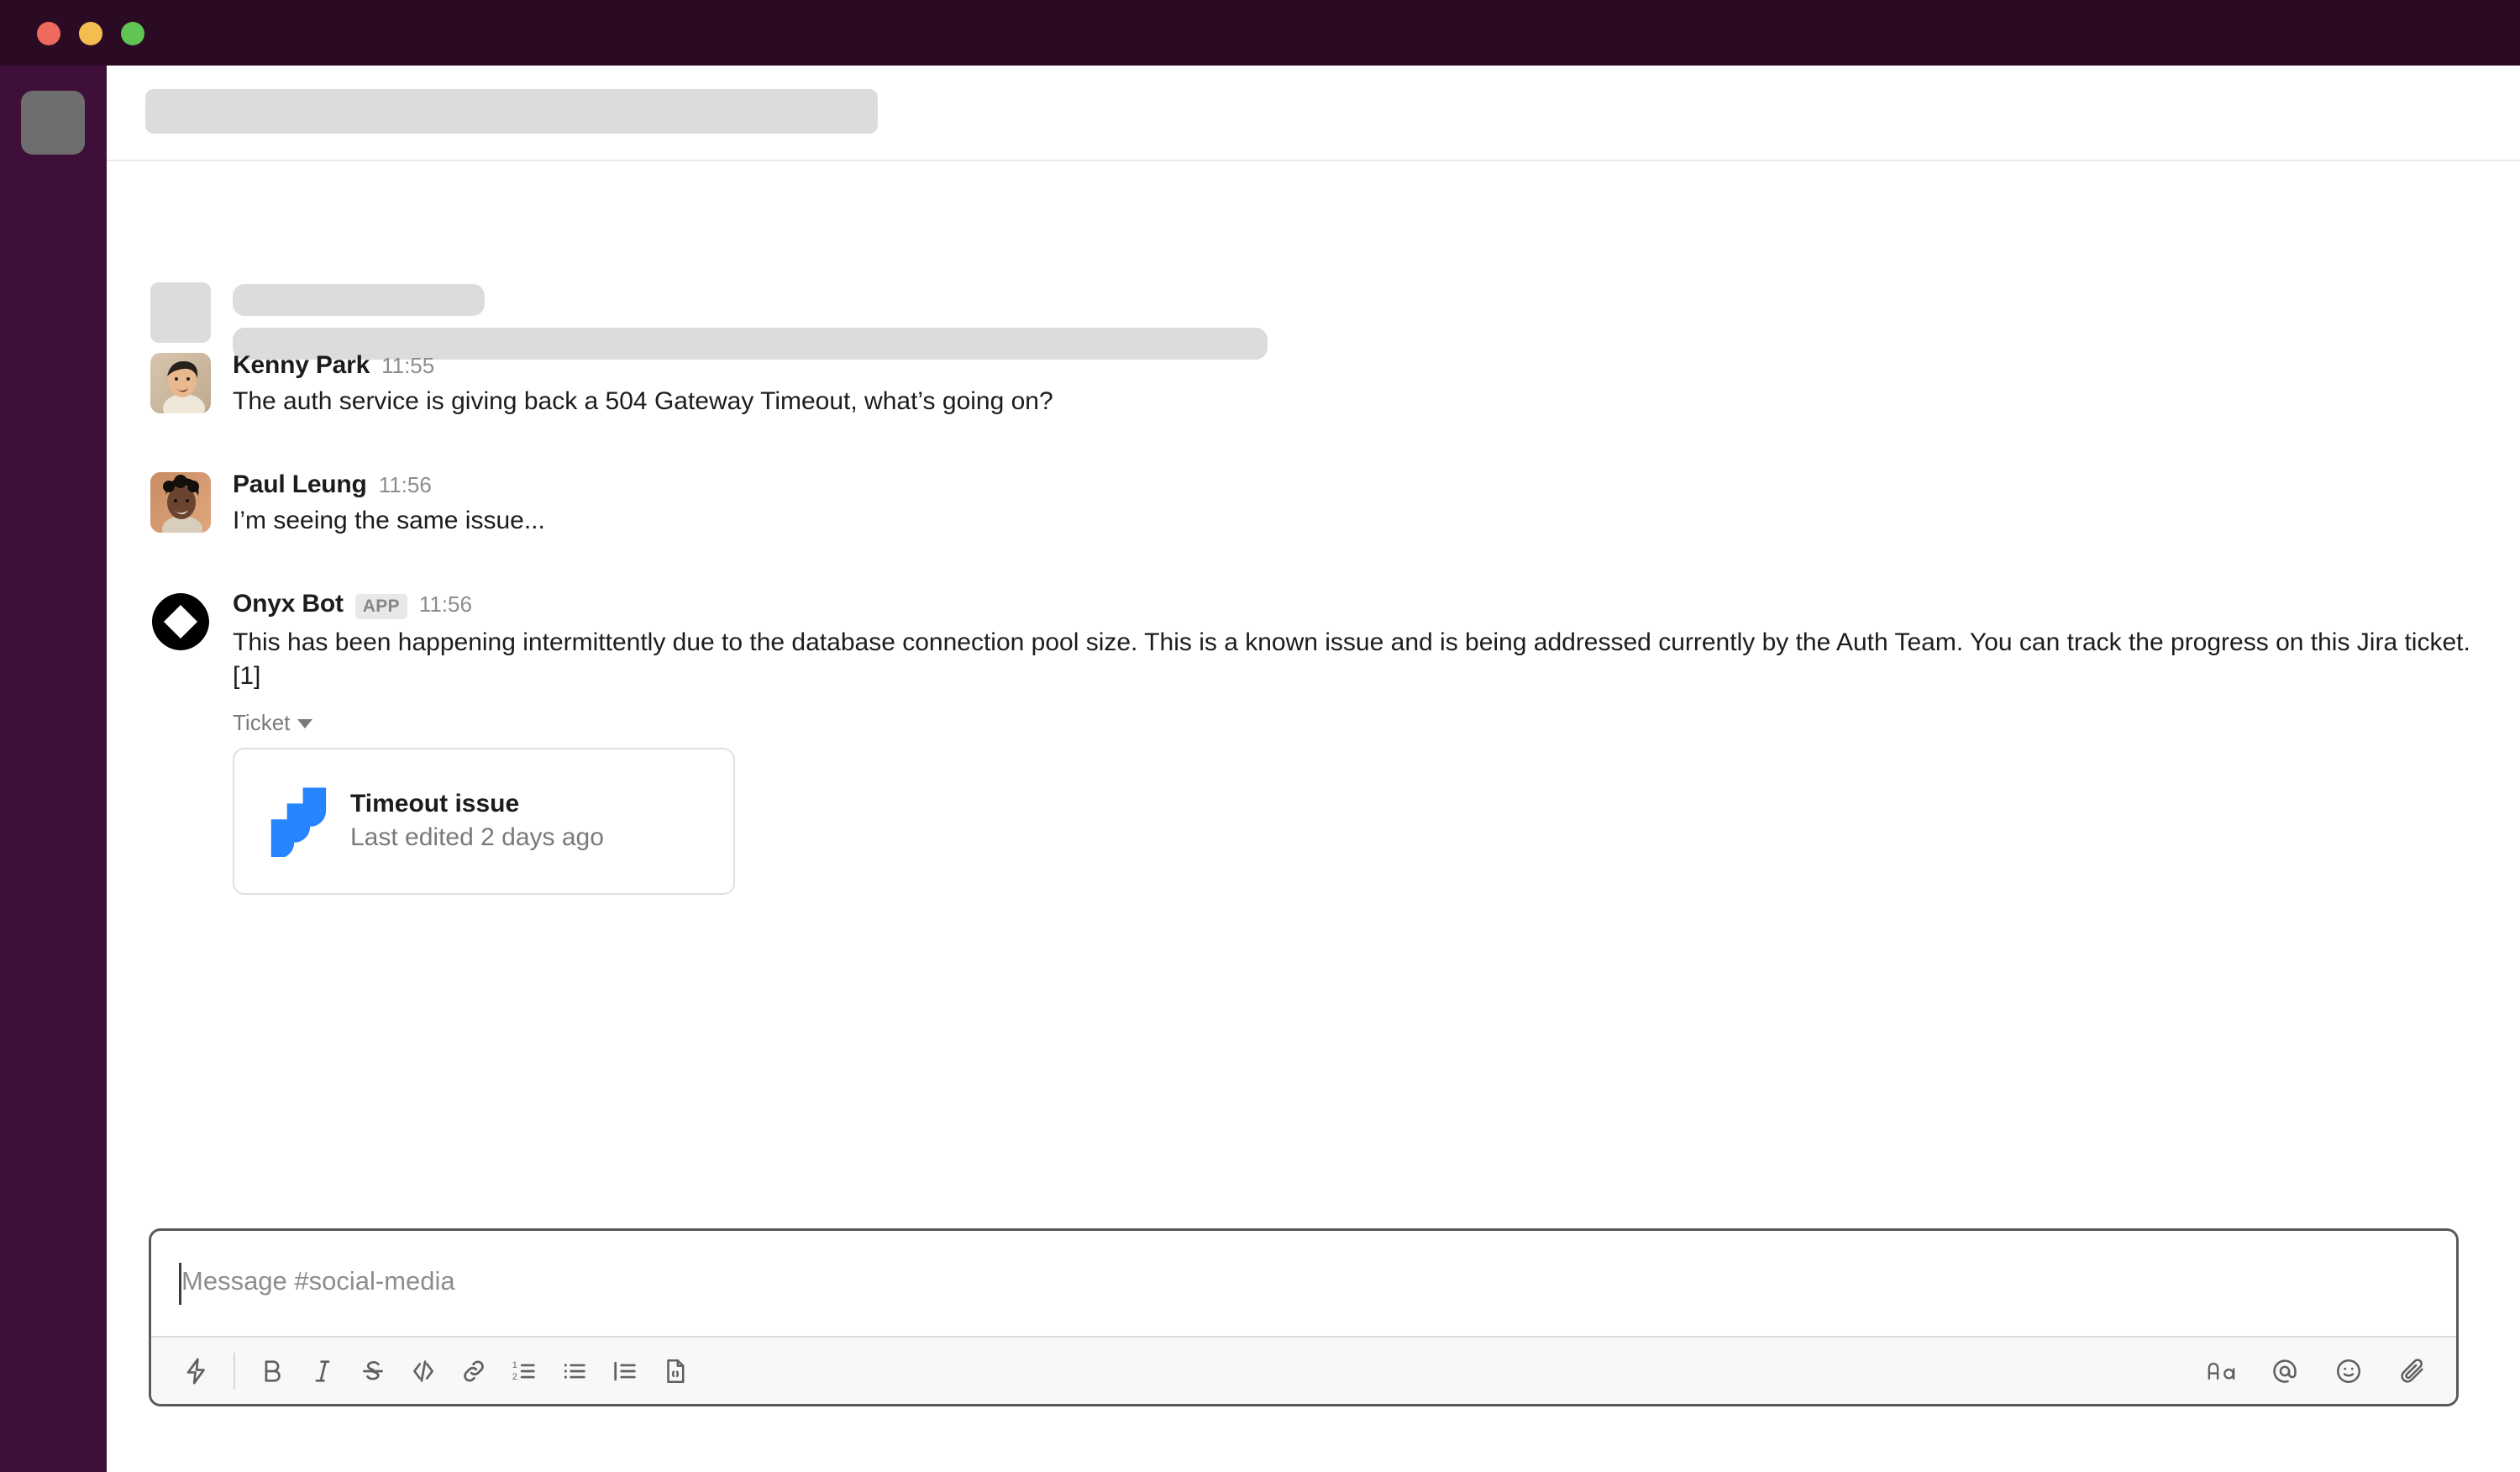 Image resolution: width=2520 pixels, height=1472 pixels. Describe the element at coordinates (2285, 1371) in the screenshot. I see `mention-at-icon` at that location.